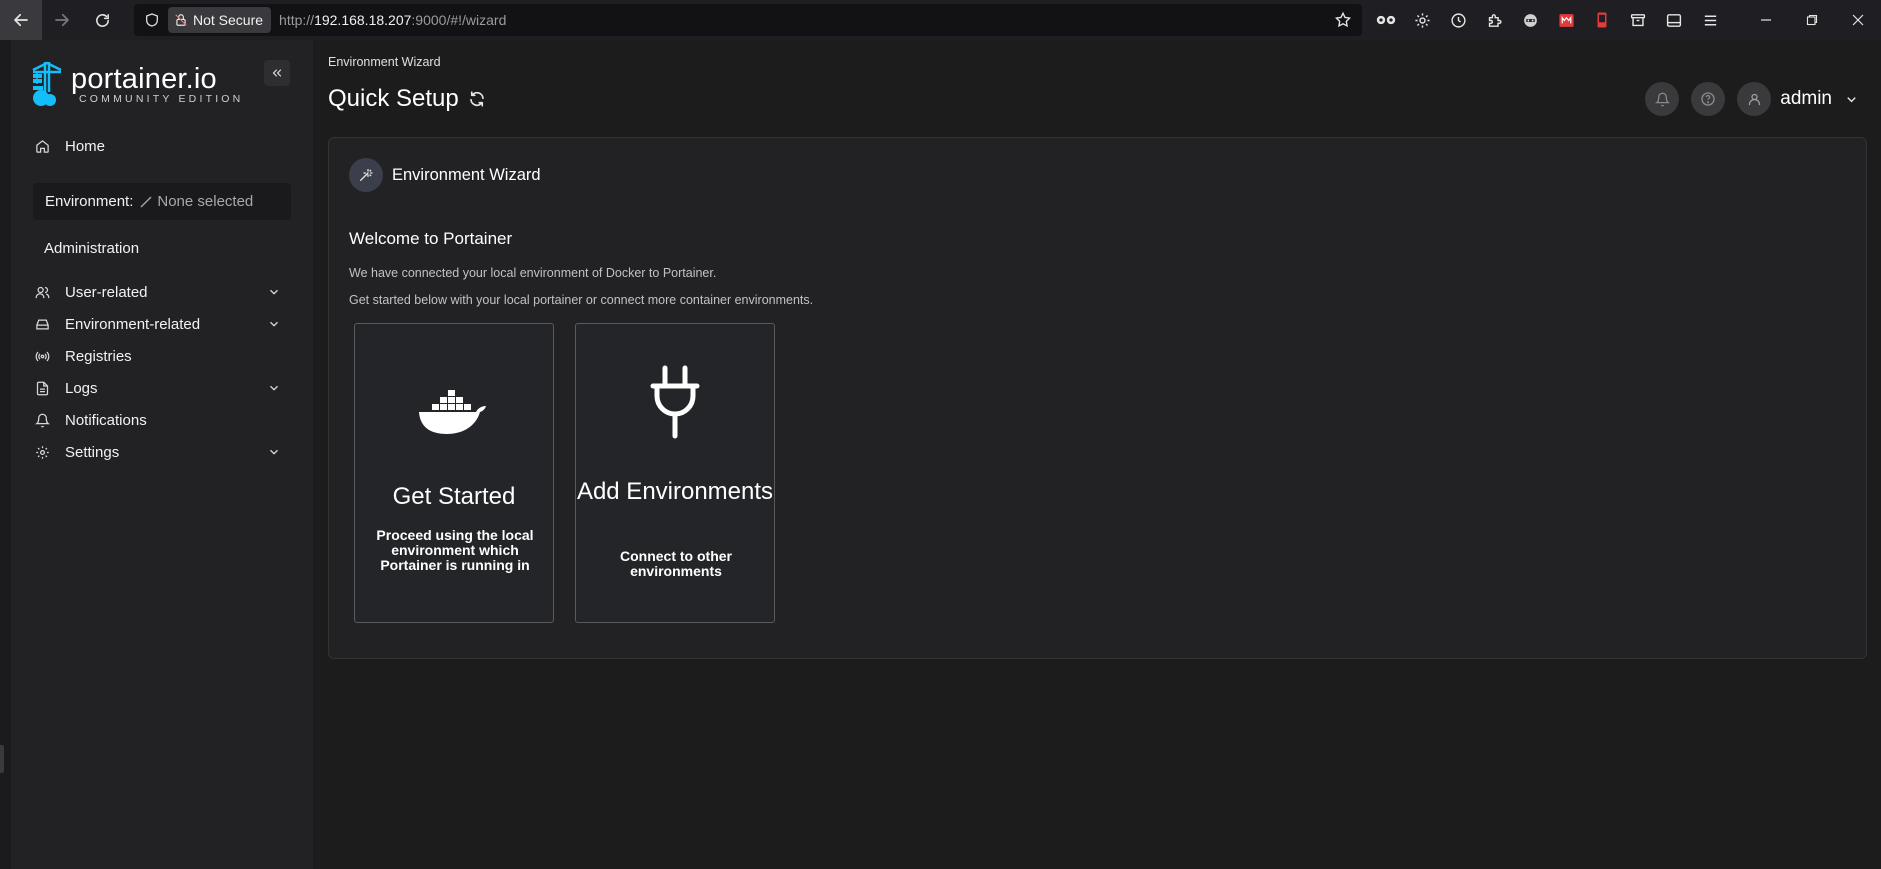  What do you see at coordinates (393, 98) in the screenshot?
I see `page-title-text: Quick Setup` at bounding box center [393, 98].